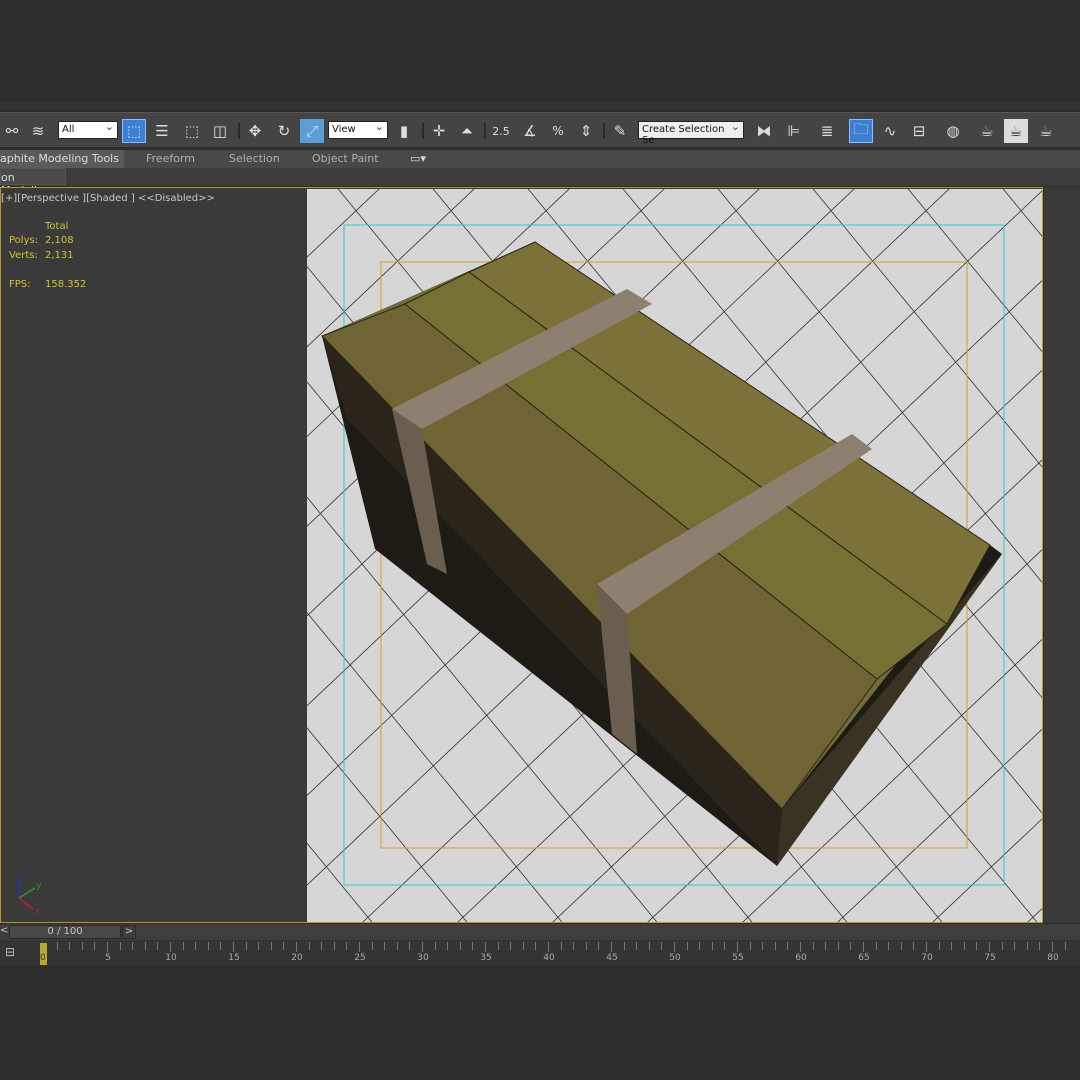 This screenshot has height=1080, width=1080. What do you see at coordinates (284, 131) in the screenshot?
I see `rotate-icon: ↻` at bounding box center [284, 131].